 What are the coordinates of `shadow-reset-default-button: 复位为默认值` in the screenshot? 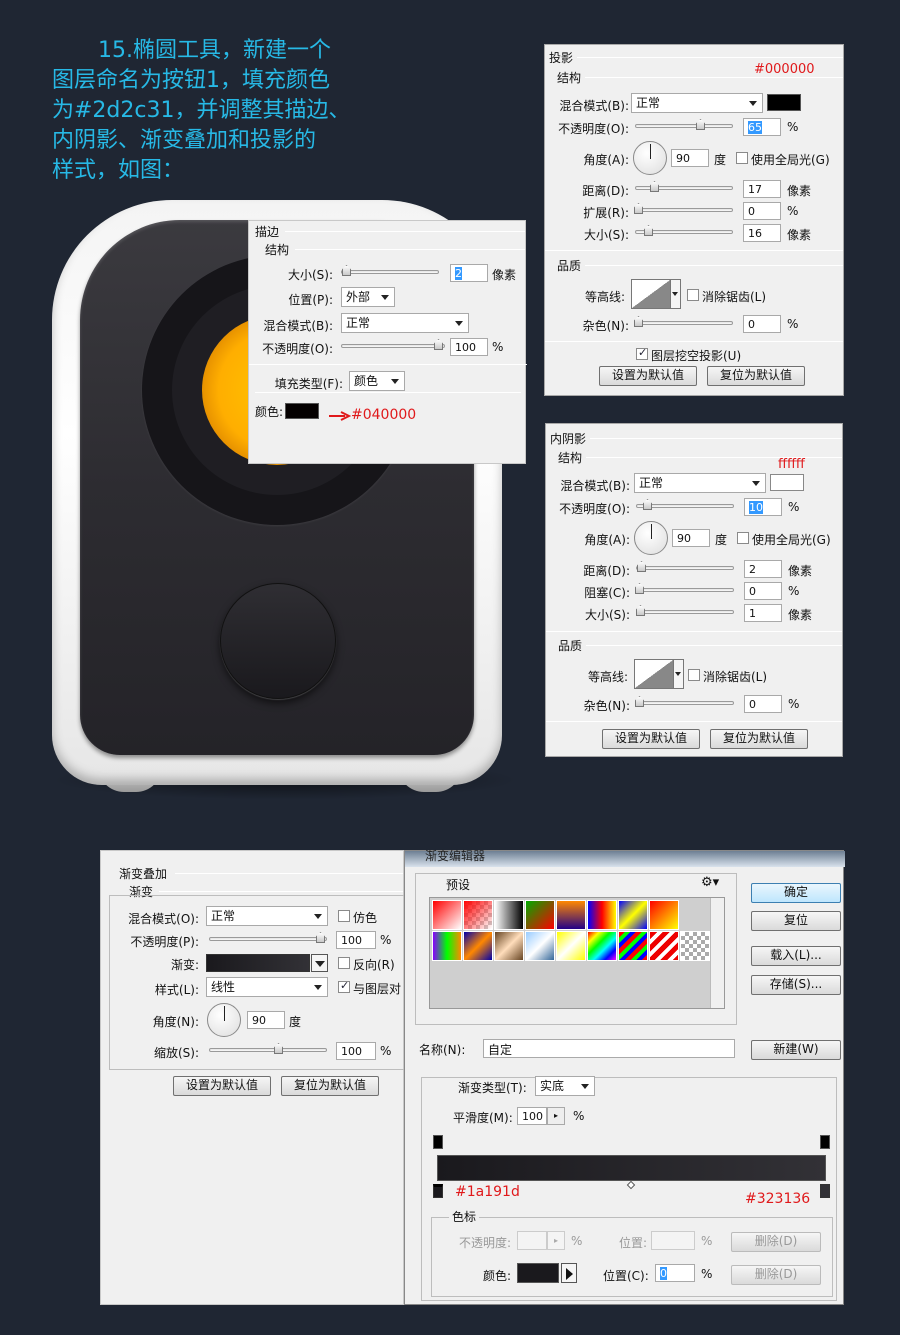 It's located at (756, 376).